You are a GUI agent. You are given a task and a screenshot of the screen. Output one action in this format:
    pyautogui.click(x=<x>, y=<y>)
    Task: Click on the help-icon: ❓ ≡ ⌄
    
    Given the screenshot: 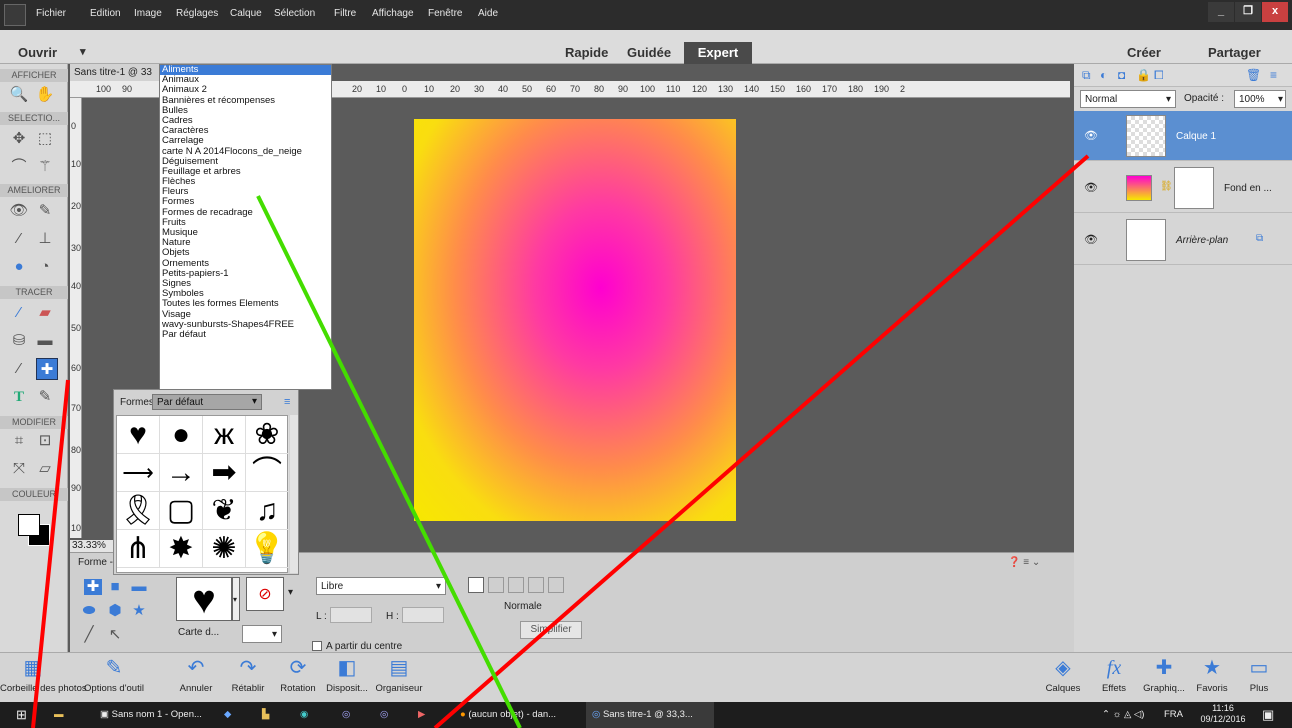 What is the action you would take?
    pyautogui.click(x=1024, y=562)
    